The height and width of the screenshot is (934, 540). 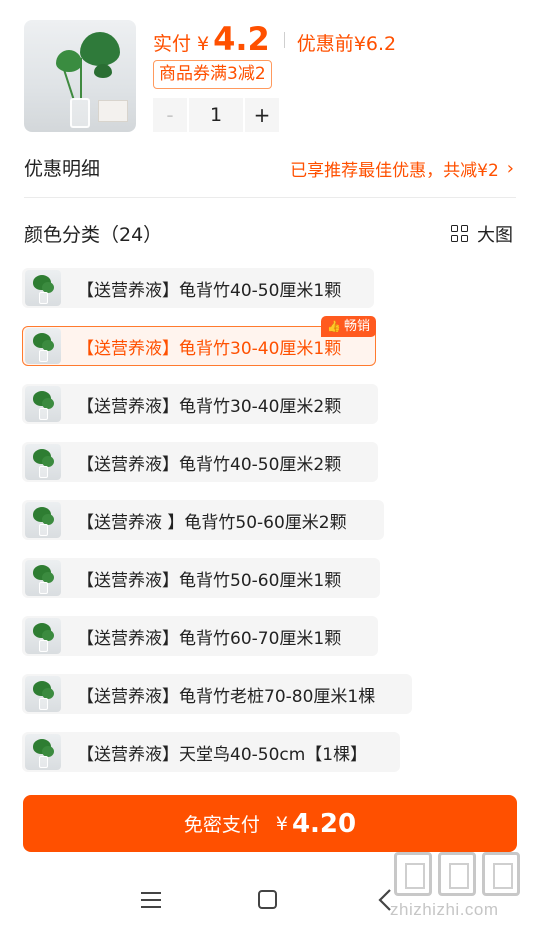 What do you see at coordinates (209, 348) in the screenshot?
I see `variant-label: 【送营养液】龟背竹30-40厘米1颗` at bounding box center [209, 348].